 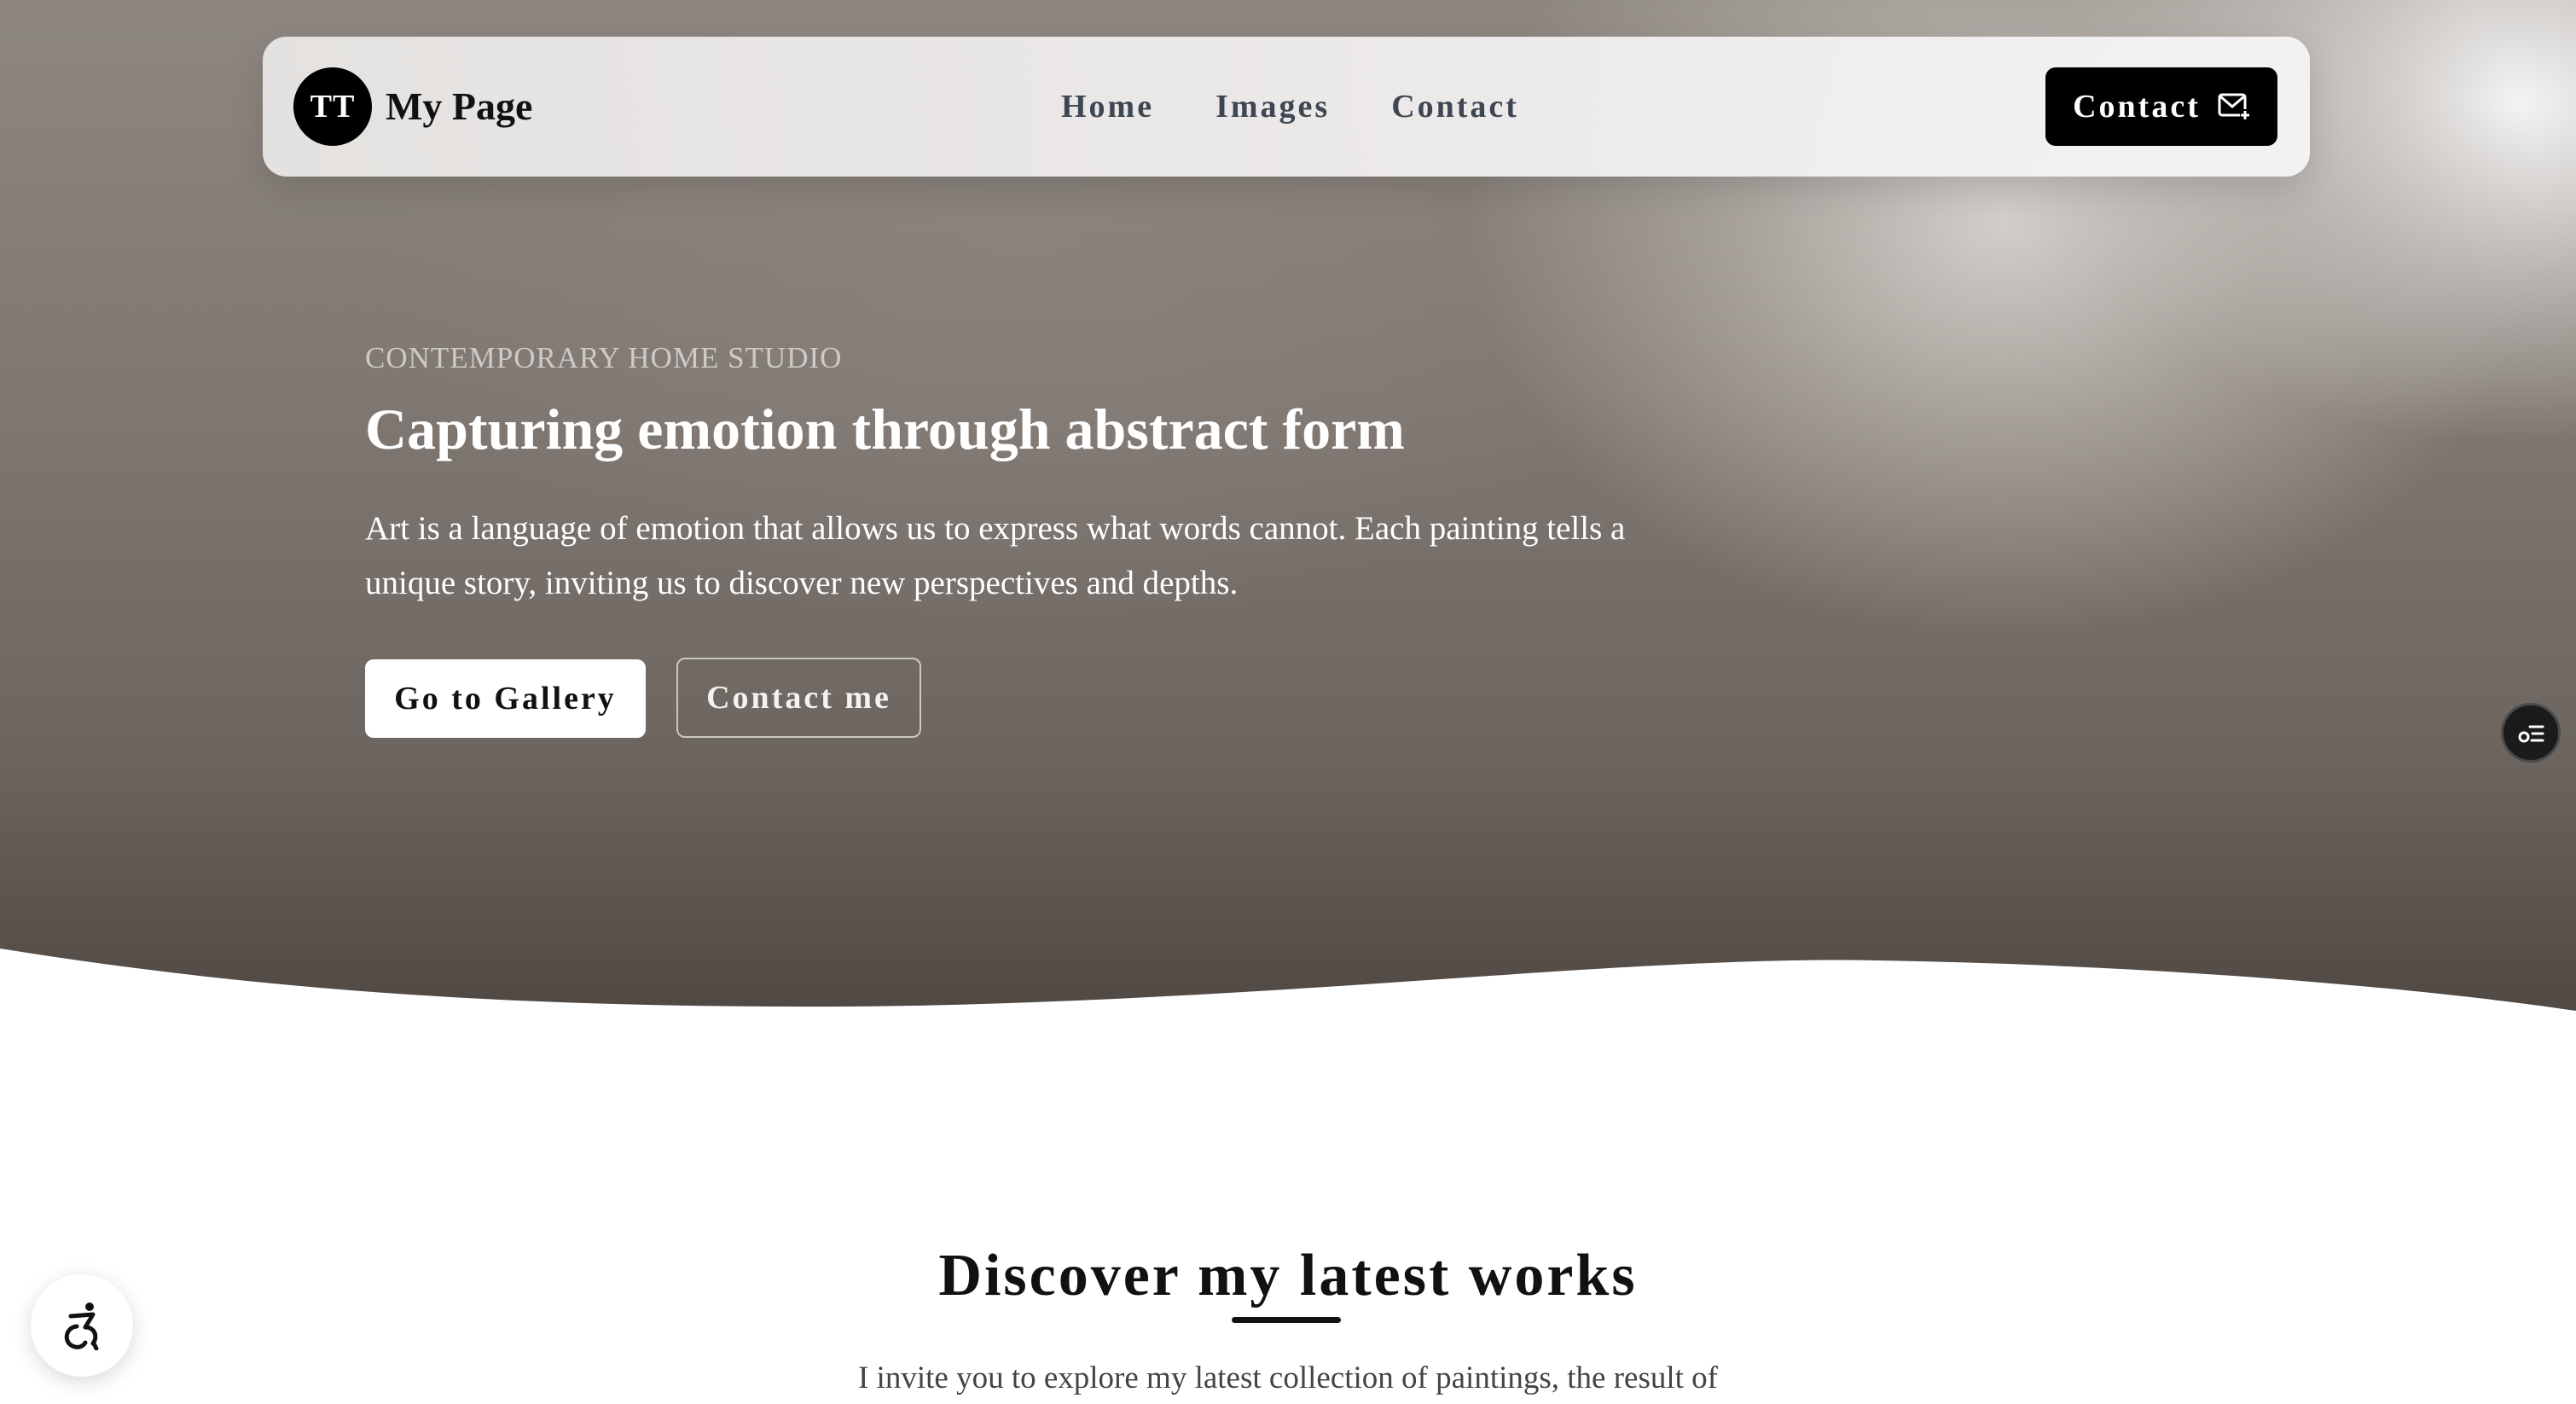 I want to click on mail-plus-icon, so click(x=2234, y=106).